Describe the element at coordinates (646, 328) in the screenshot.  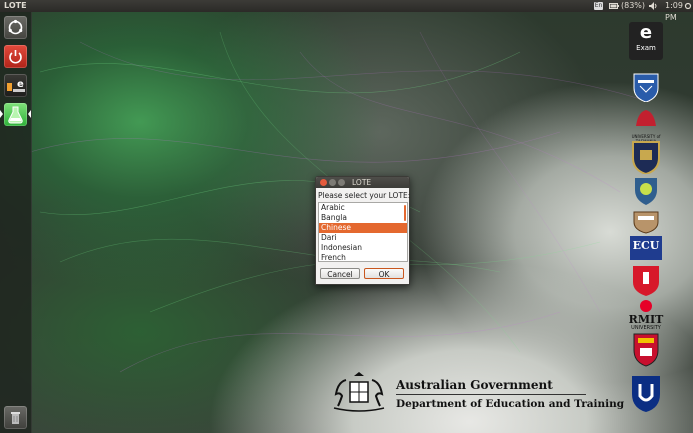
I see `rmit-logo-sub: UNIVERSITY` at that location.